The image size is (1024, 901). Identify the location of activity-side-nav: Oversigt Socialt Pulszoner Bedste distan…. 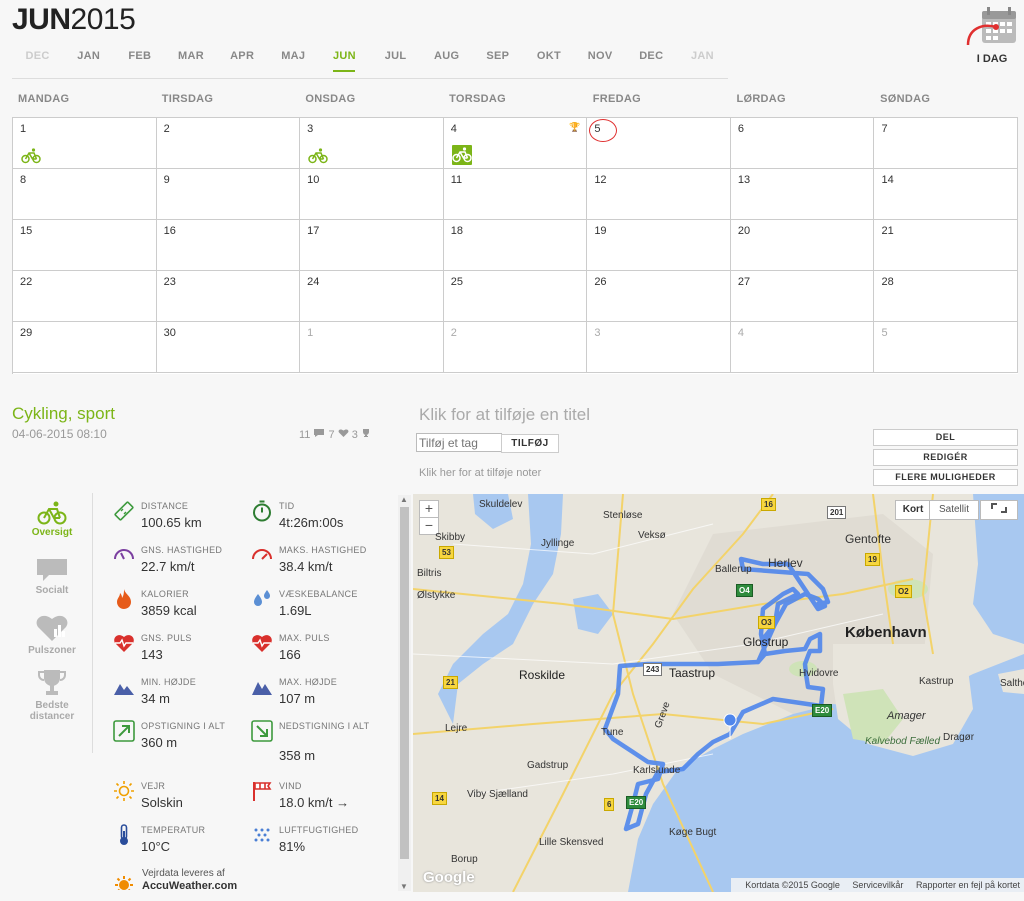
(52, 623).